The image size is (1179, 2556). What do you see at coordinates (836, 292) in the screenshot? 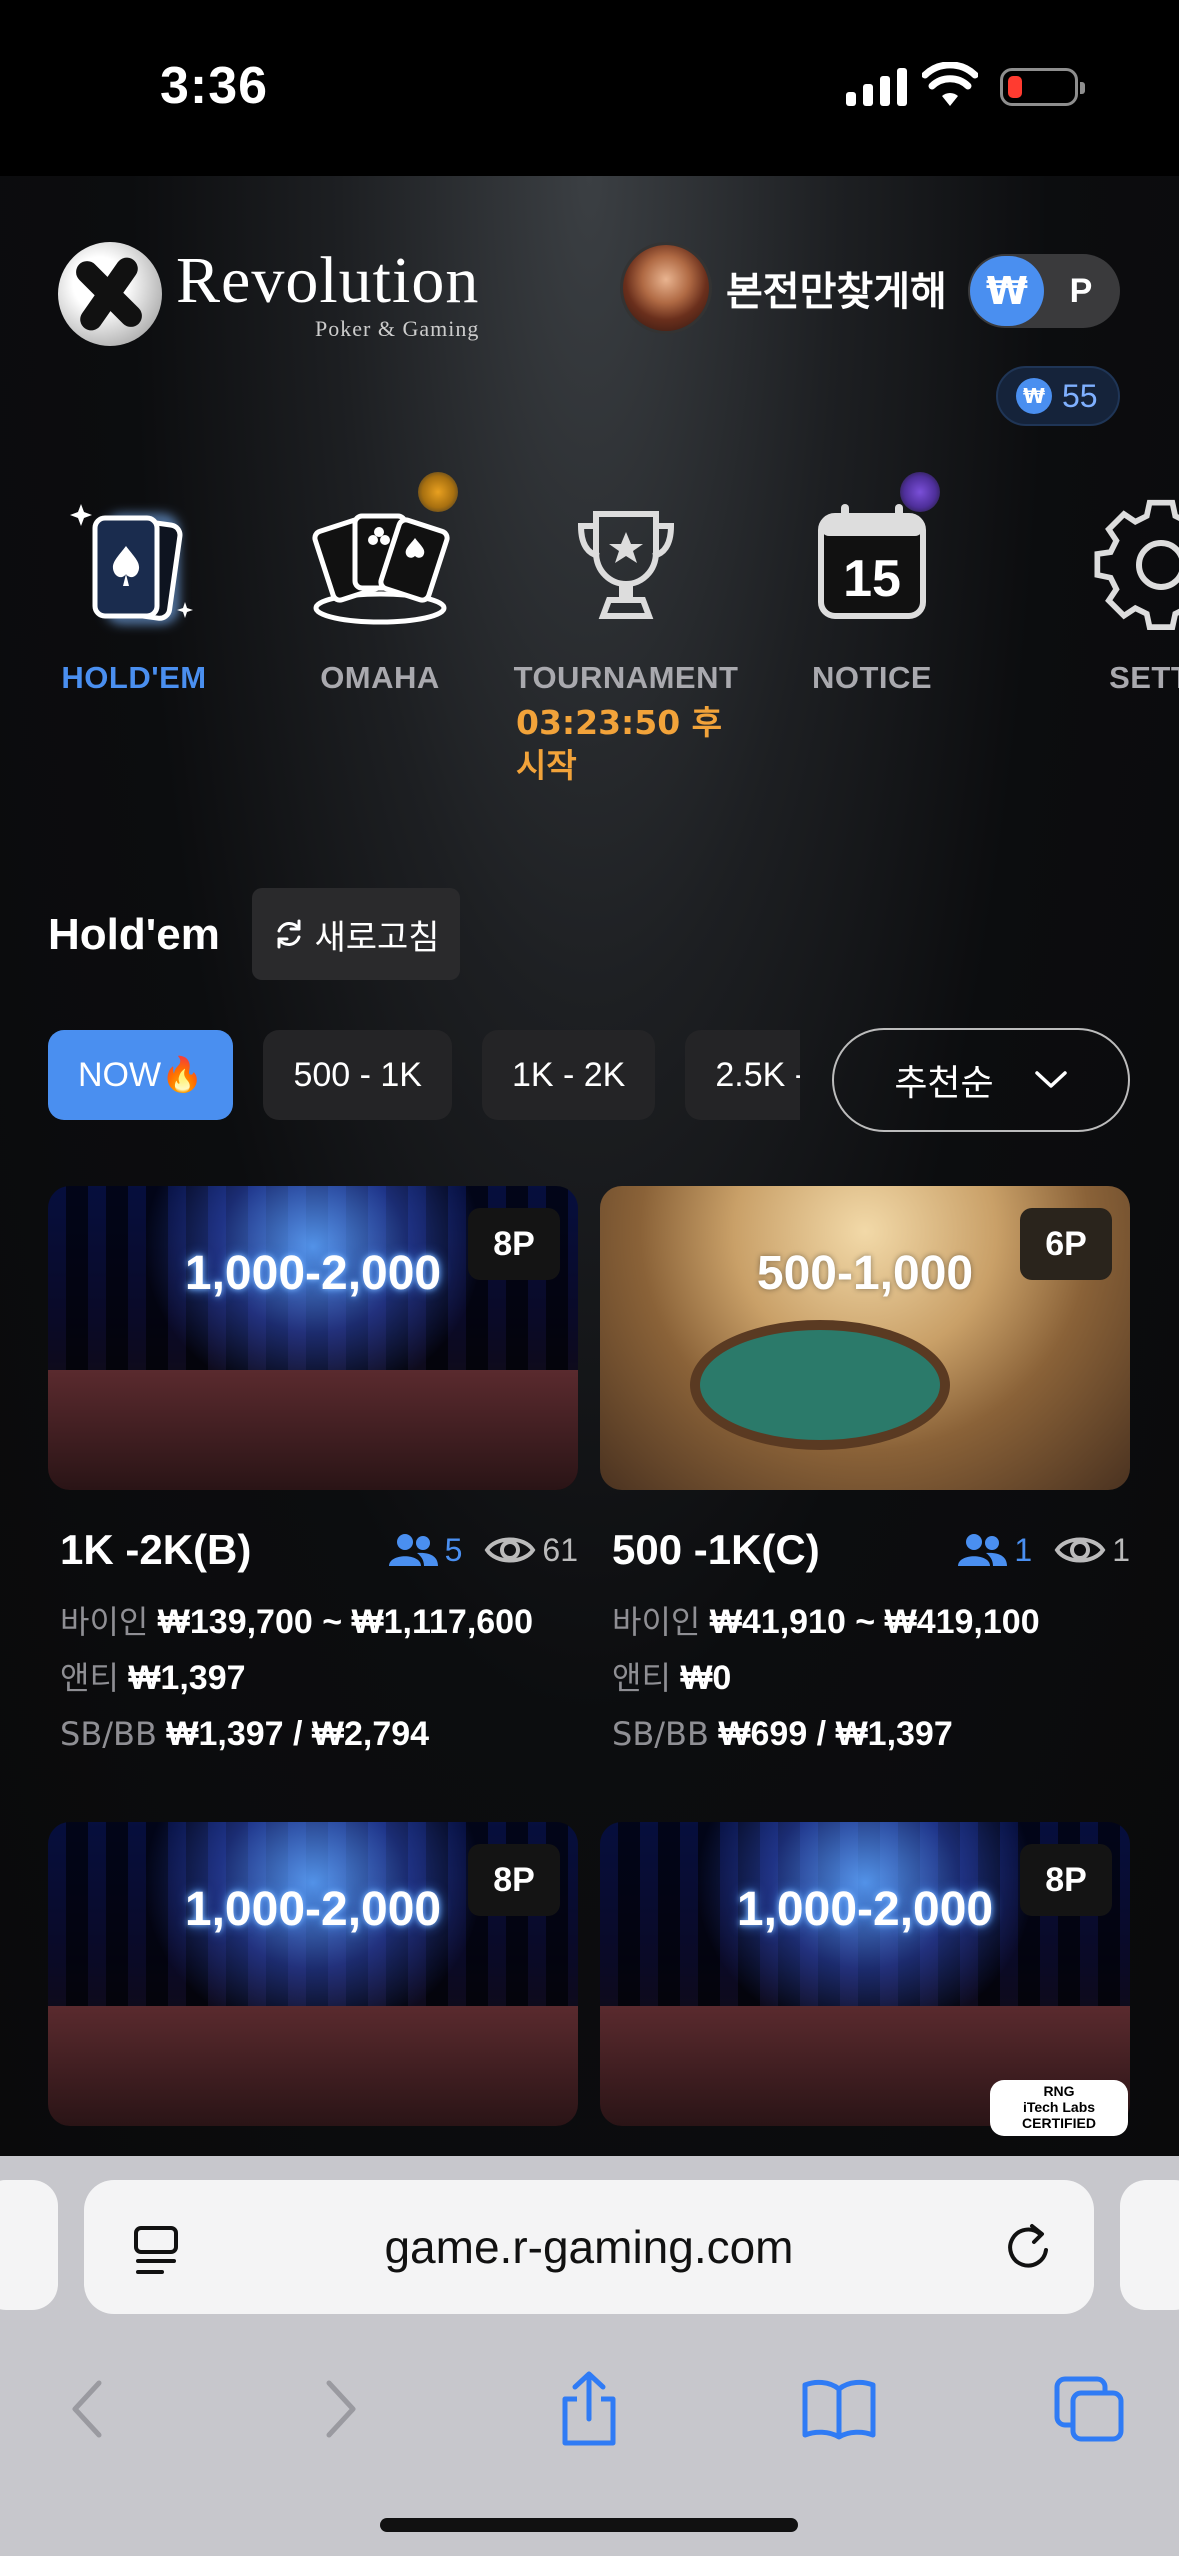
I see `username: 본전만찾게해` at bounding box center [836, 292].